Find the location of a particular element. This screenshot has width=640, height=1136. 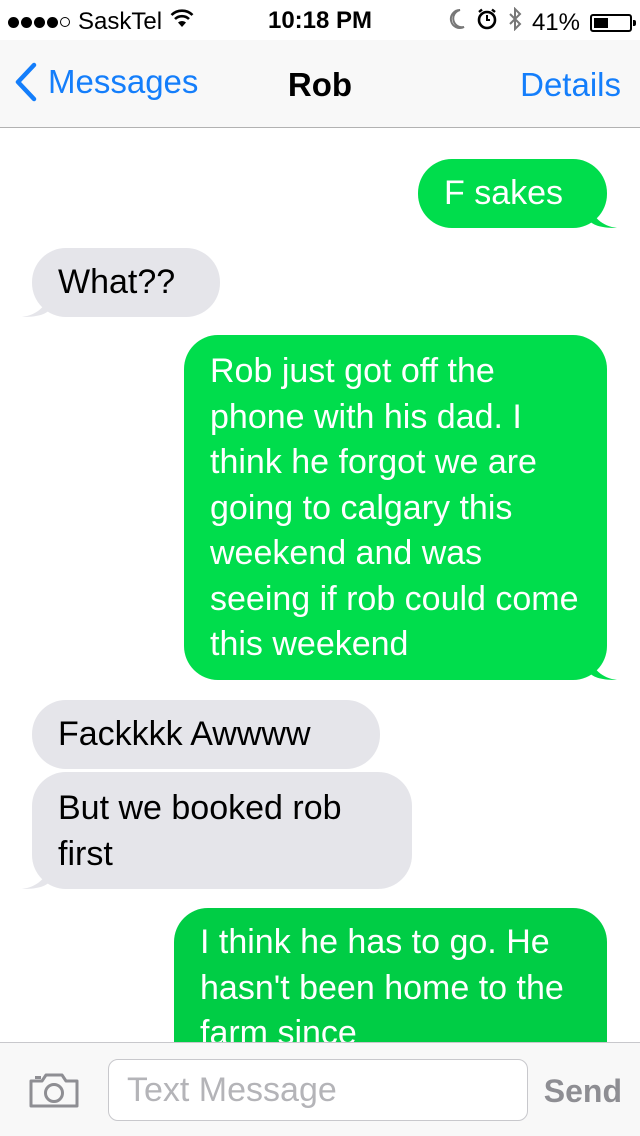

message-input-field is located at coordinates (318, 1090).